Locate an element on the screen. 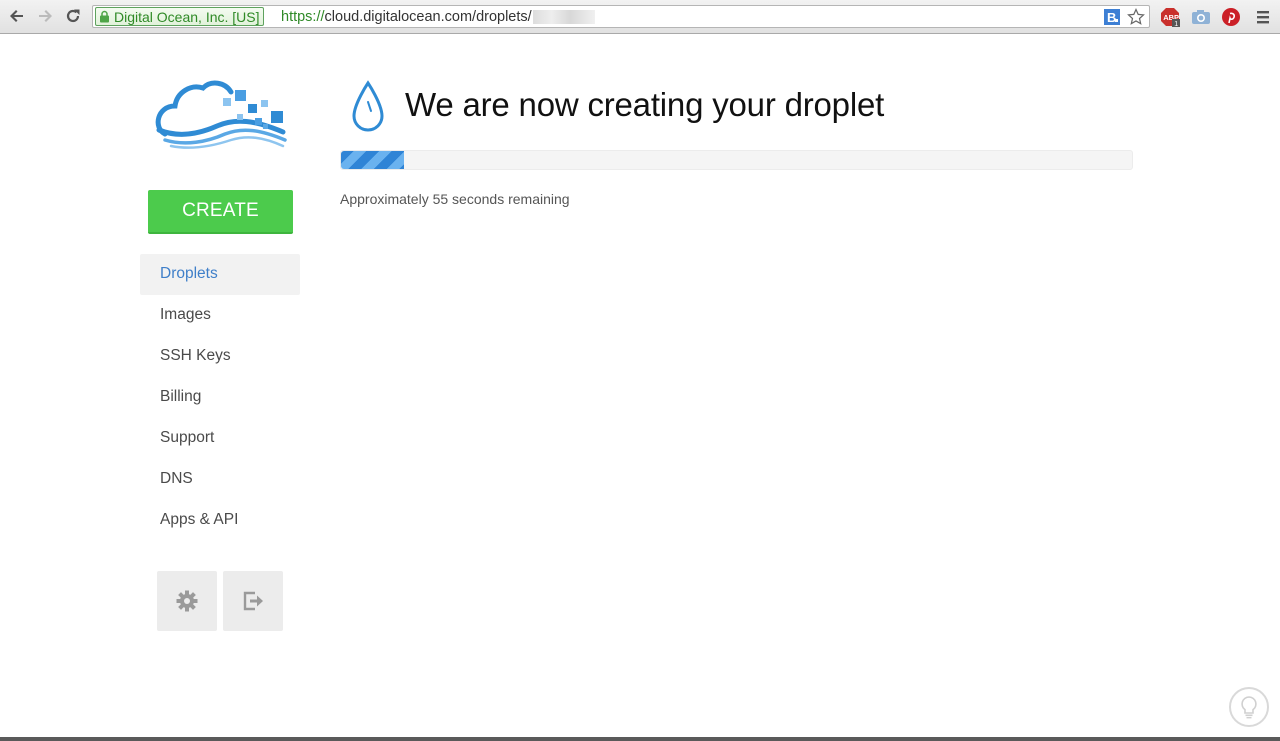 The image size is (1280, 741). lock-icon is located at coordinates (104, 16).